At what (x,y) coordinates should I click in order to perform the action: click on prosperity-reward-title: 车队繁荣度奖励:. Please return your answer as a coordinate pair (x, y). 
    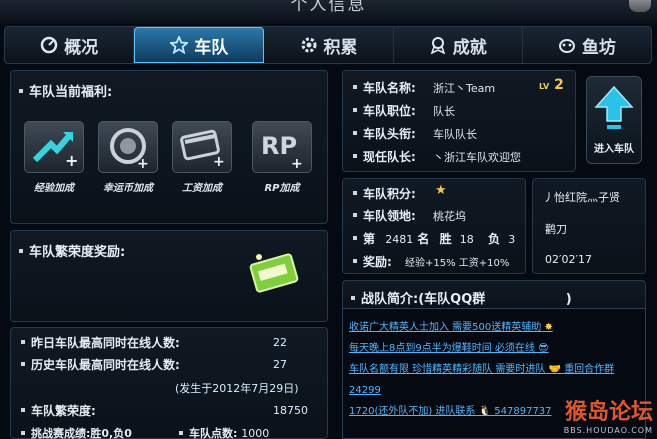
    Looking at the image, I should click on (72, 250).